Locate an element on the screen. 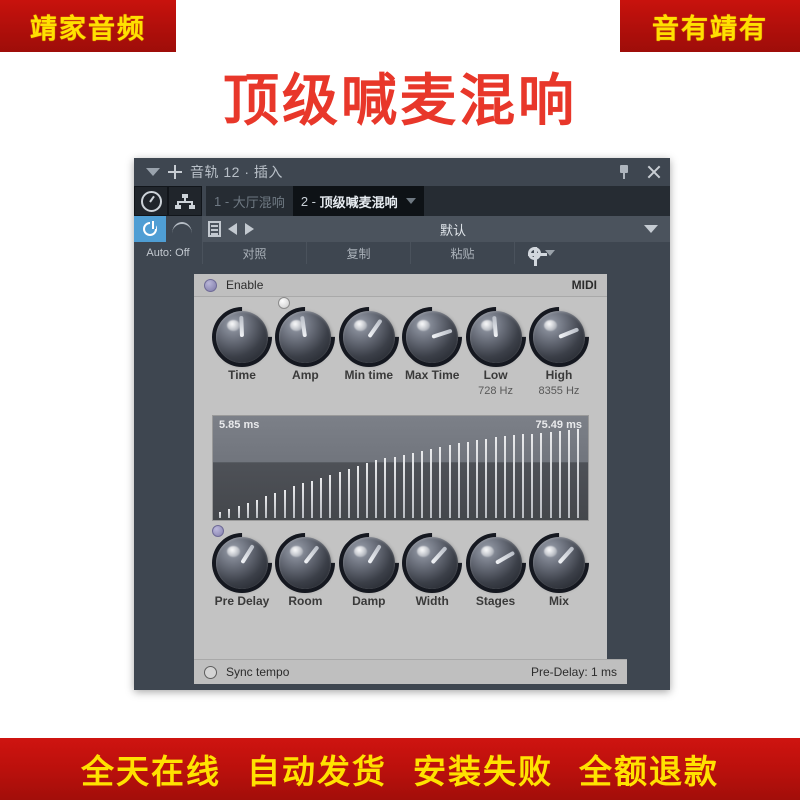 The height and width of the screenshot is (800, 800). top-knob-high is located at coordinates (558, 337).